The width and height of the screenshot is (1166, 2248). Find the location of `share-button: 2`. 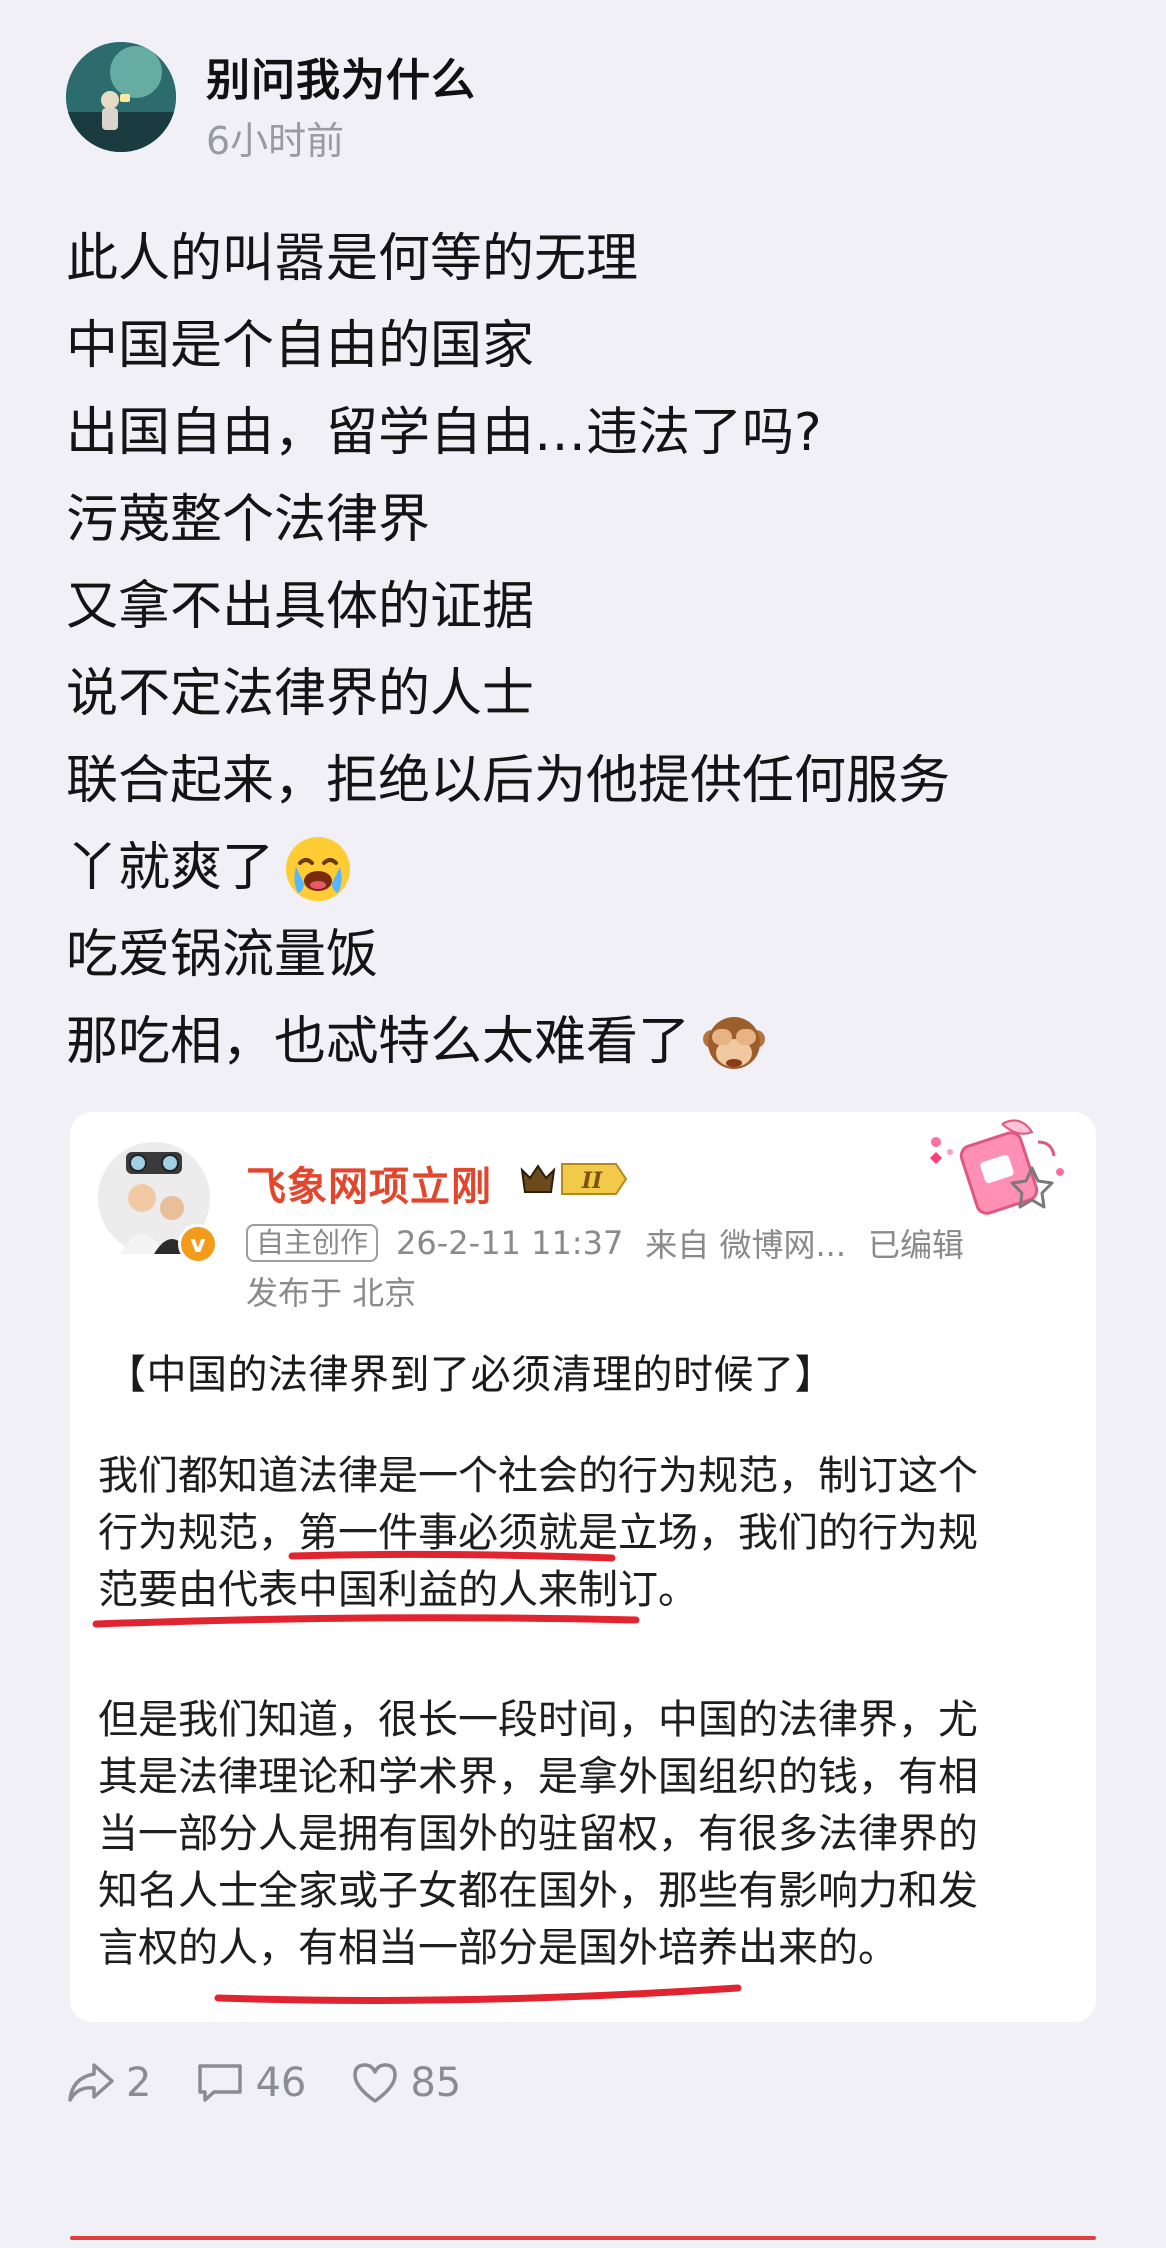

share-button: 2 is located at coordinates (108, 2083).